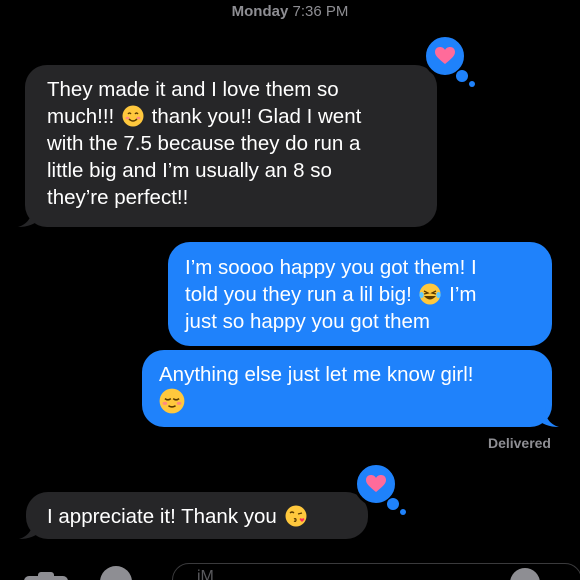 The width and height of the screenshot is (580, 580). Describe the element at coordinates (118, 197) in the screenshot. I see `message-text-line: they’re perfect!!` at that location.